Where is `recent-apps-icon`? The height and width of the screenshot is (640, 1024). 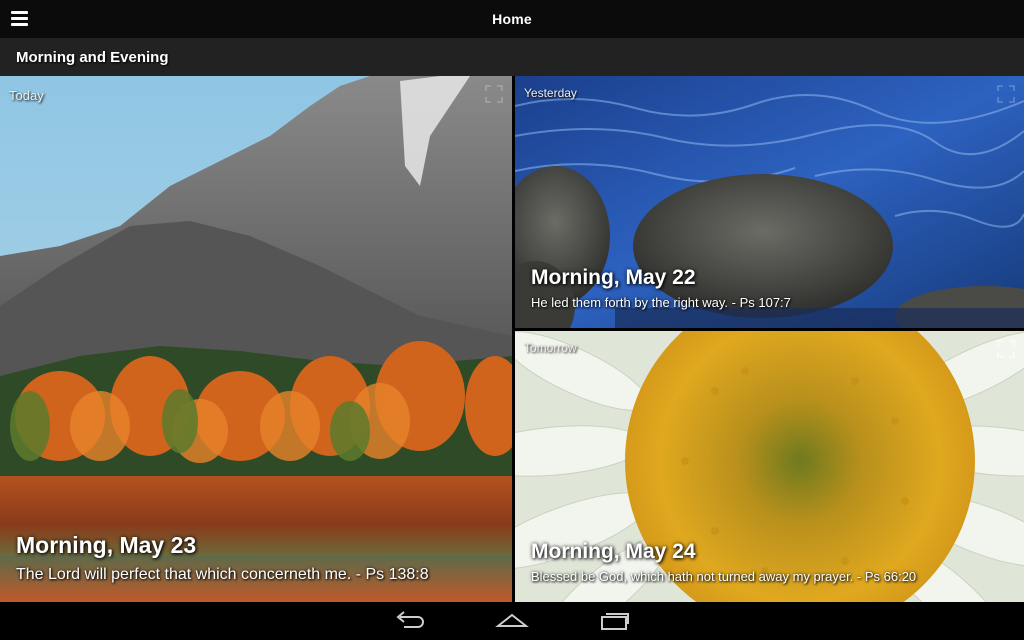 recent-apps-icon is located at coordinates (614, 621).